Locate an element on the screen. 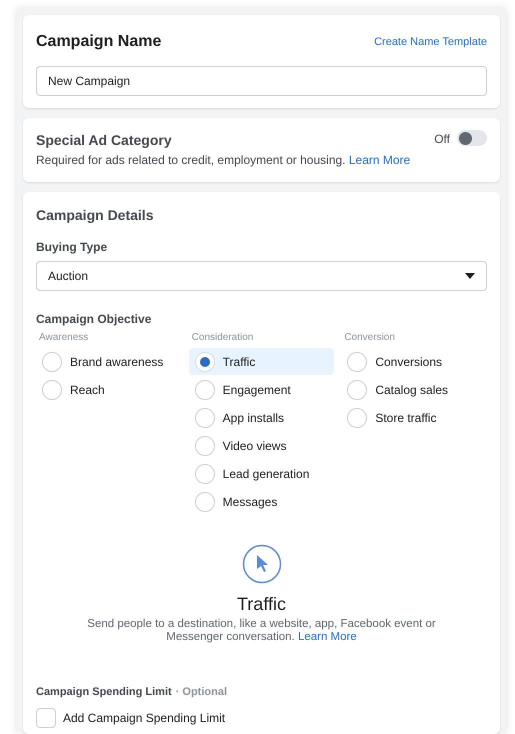 Image resolution: width=515 pixels, height=734 pixels. objective-option: Messages is located at coordinates (261, 501).